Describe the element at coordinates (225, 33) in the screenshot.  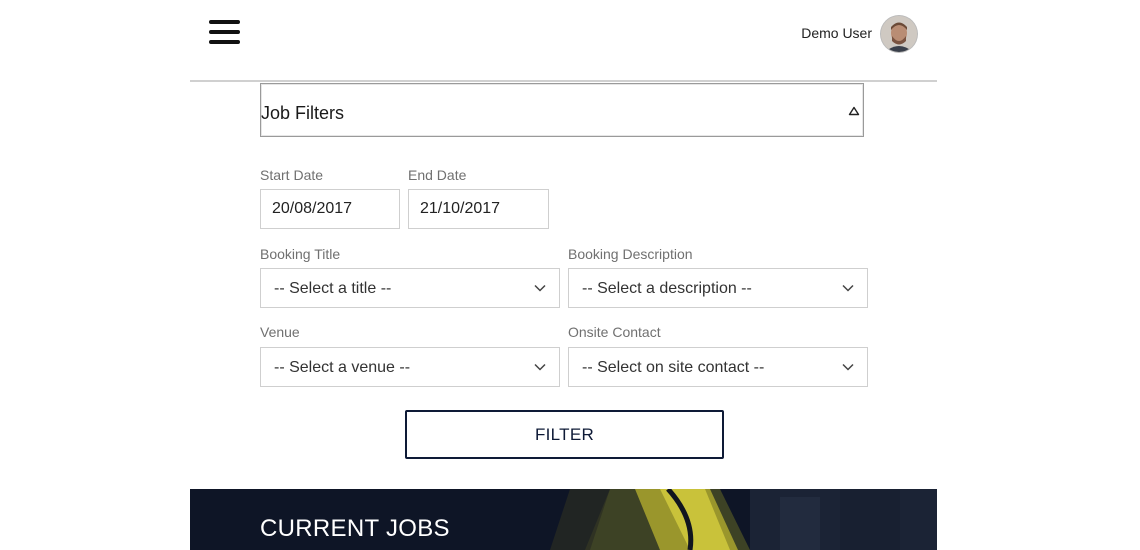
I see `hamburger-menu-icon` at that location.